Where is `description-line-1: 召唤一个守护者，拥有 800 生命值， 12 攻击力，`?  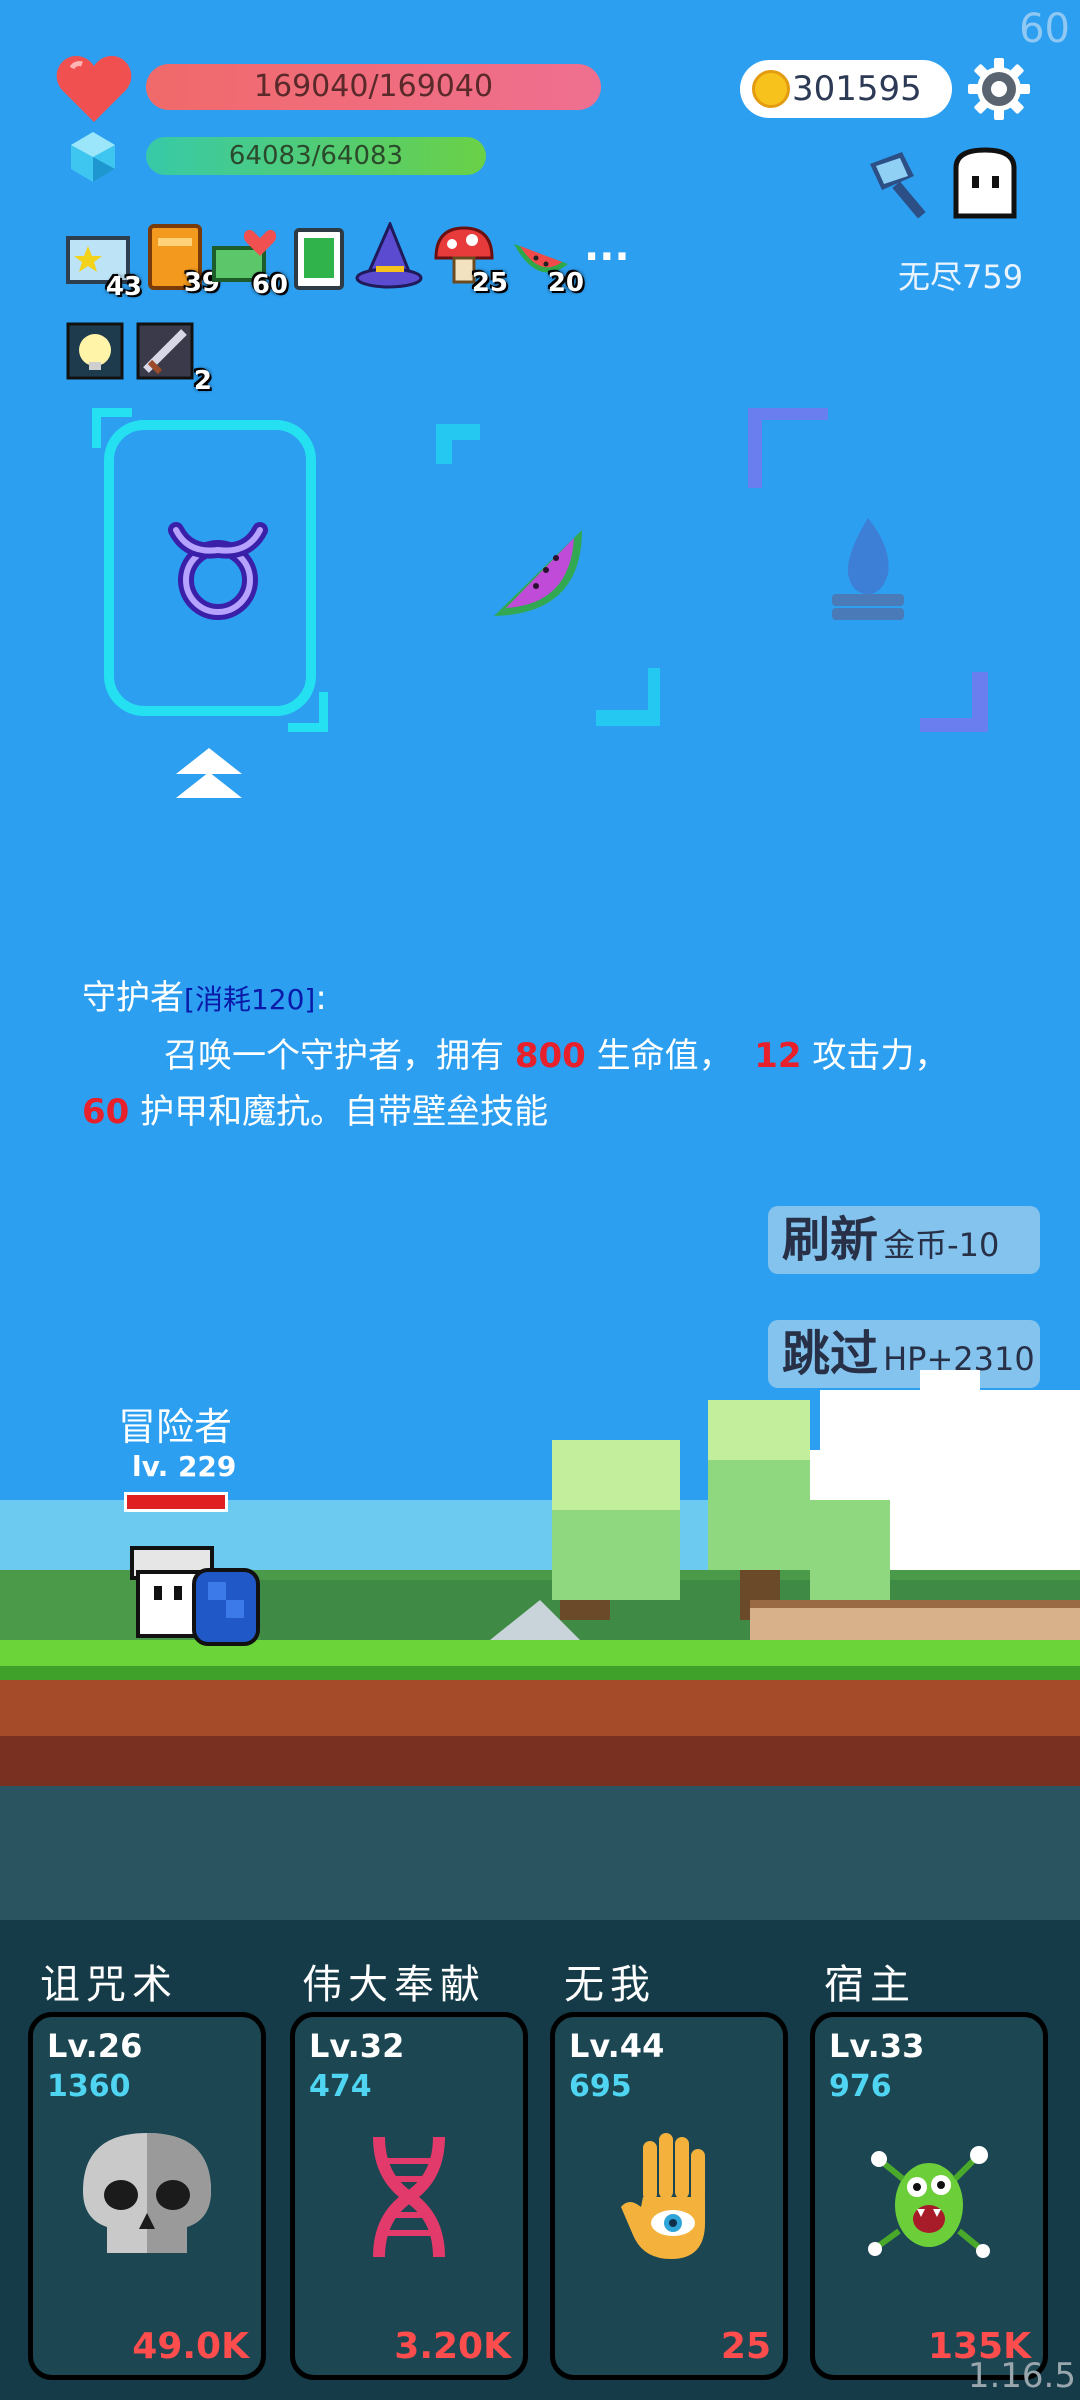
description-line-1: 召唤一个守护者，拥有 800 生命值， 12 攻击力， is located at coordinates (552, 1056).